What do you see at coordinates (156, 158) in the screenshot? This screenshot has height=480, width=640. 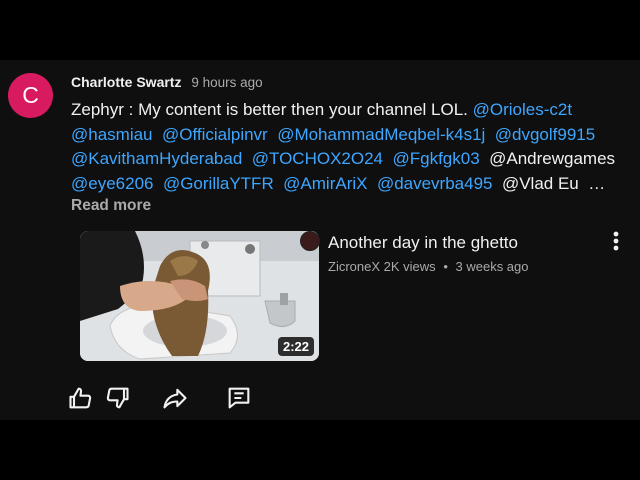 I see `mention-link: @KavithamHyderabad` at bounding box center [156, 158].